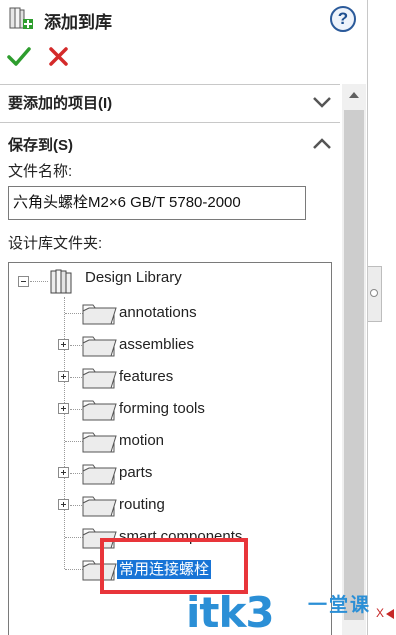 This screenshot has height=635, width=396. I want to click on panel-title: 添加到库, so click(78, 22).